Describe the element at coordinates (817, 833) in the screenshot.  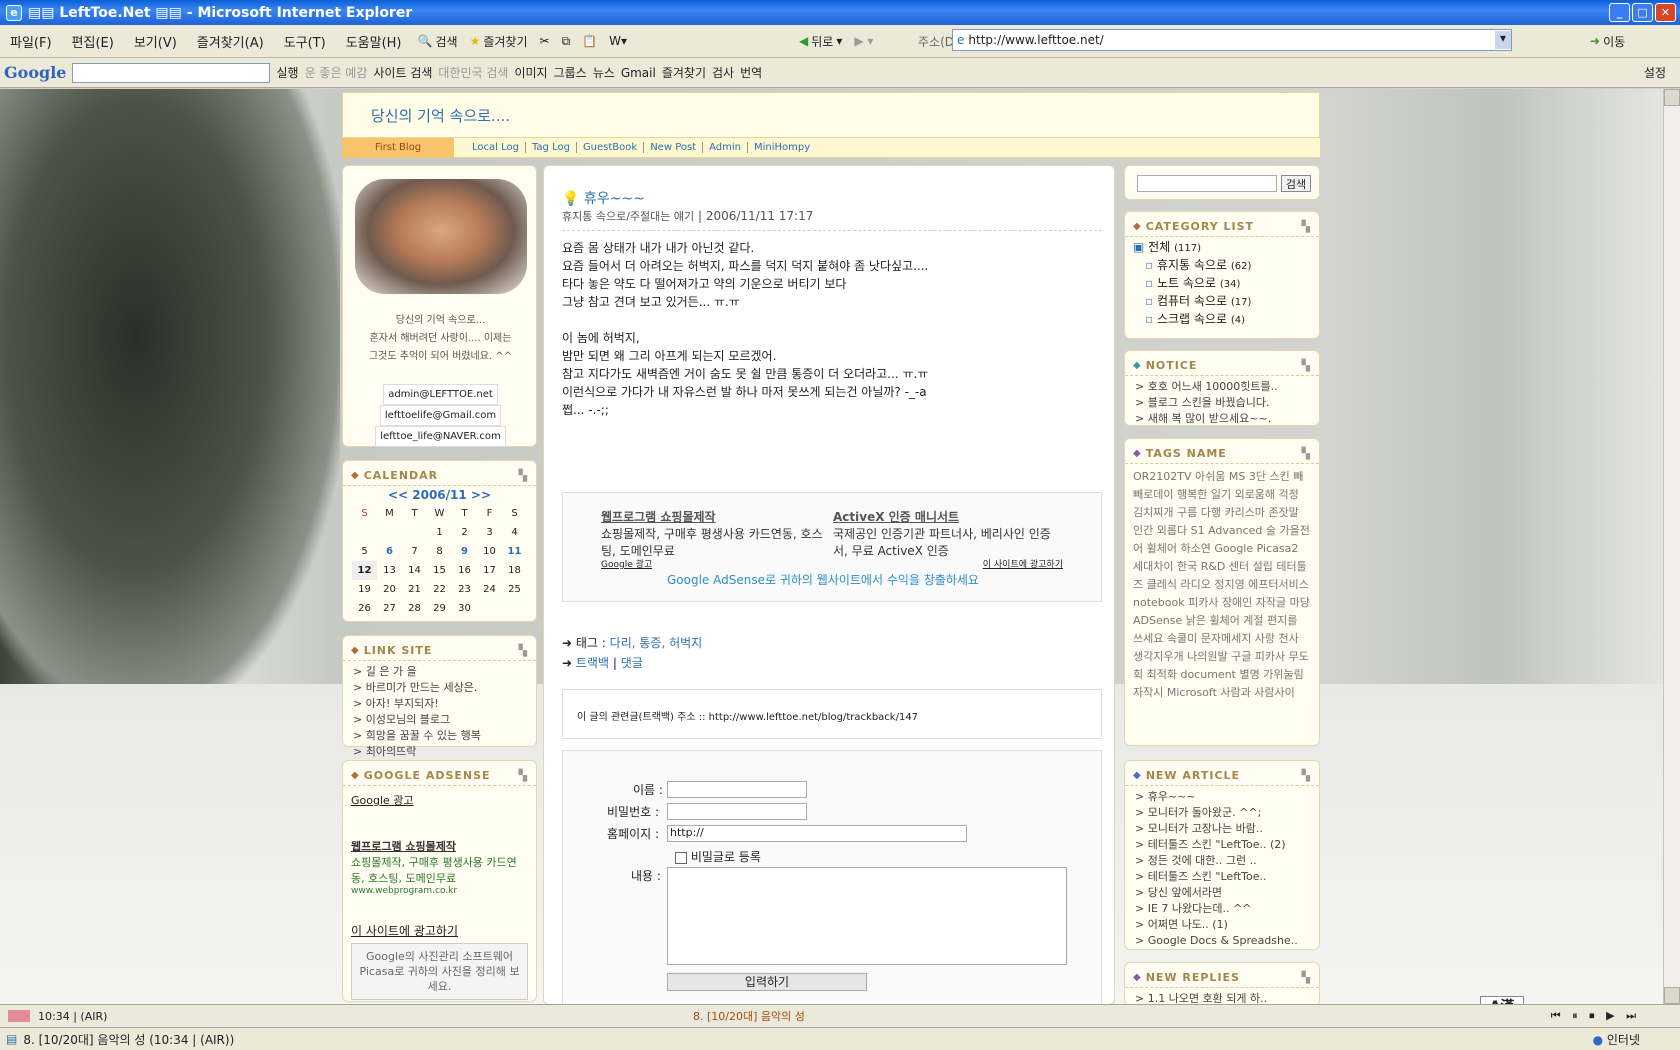
I see `homepage-input: http://` at that location.